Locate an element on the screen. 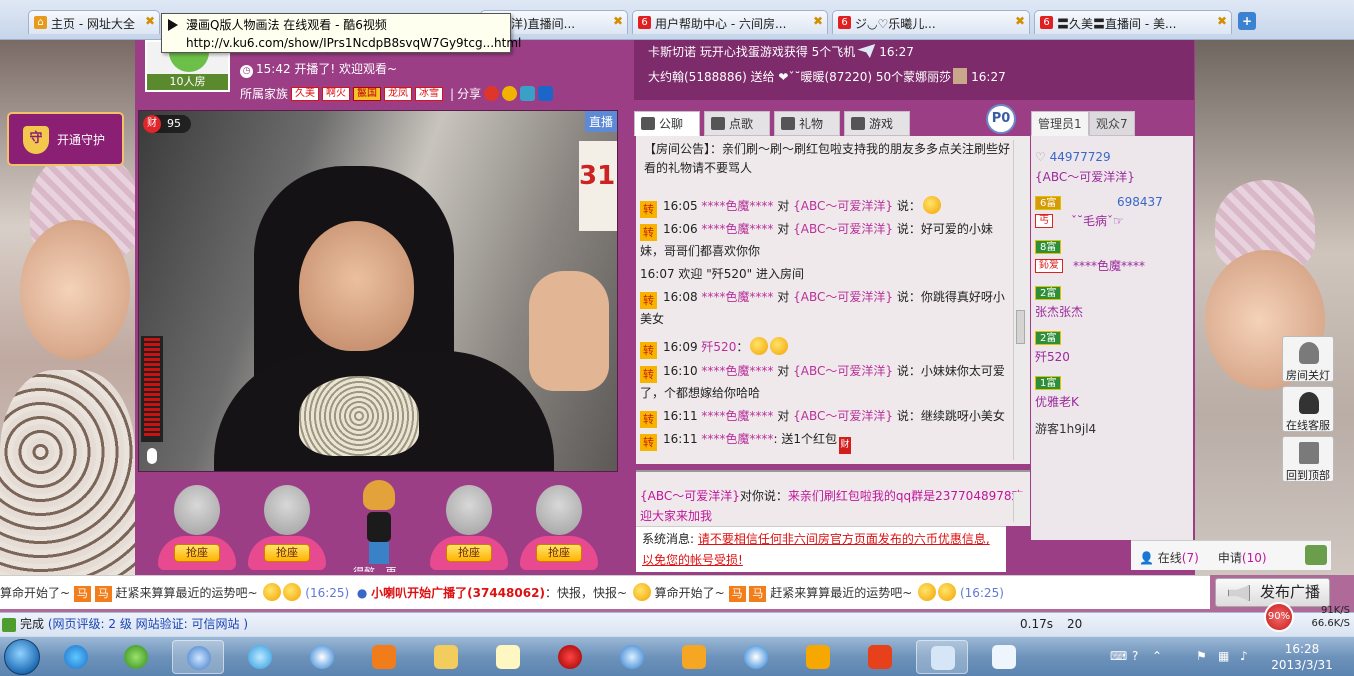 The height and width of the screenshot is (676, 1354). taskbar-app-qq-browser is located at coordinates (260, 657).